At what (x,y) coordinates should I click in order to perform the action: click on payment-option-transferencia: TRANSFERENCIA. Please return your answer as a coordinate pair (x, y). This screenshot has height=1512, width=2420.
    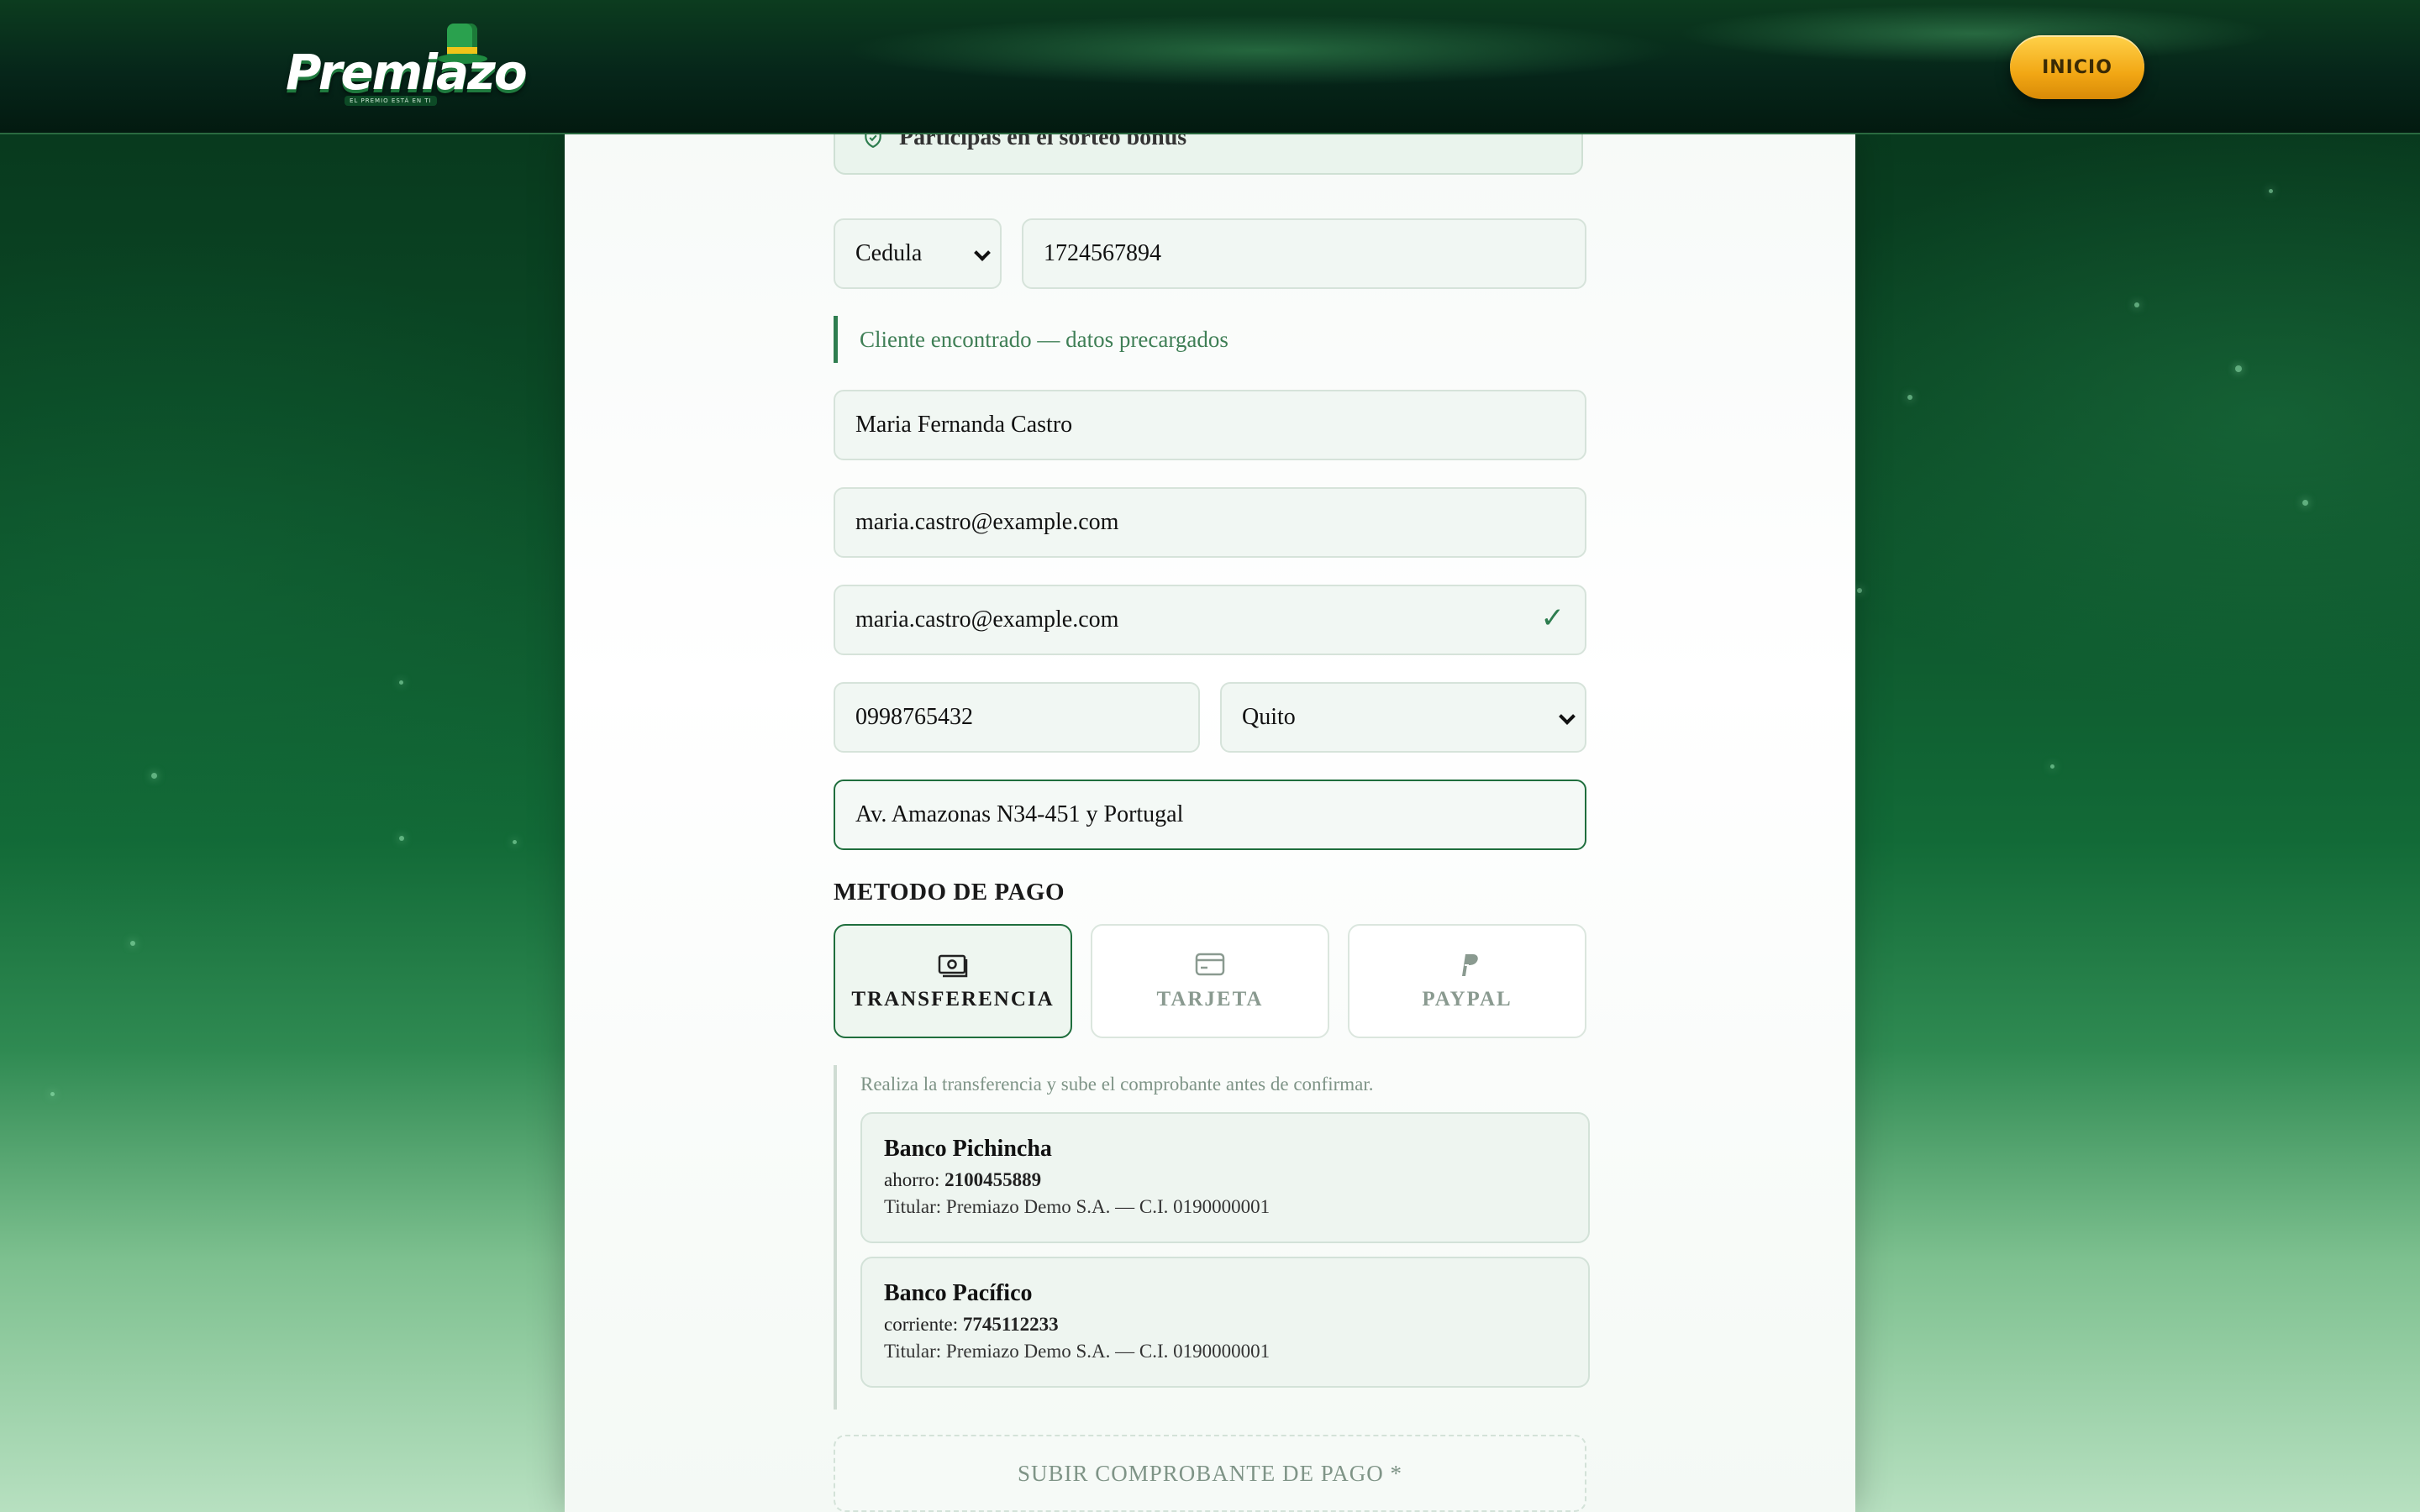
    Looking at the image, I should click on (953, 981).